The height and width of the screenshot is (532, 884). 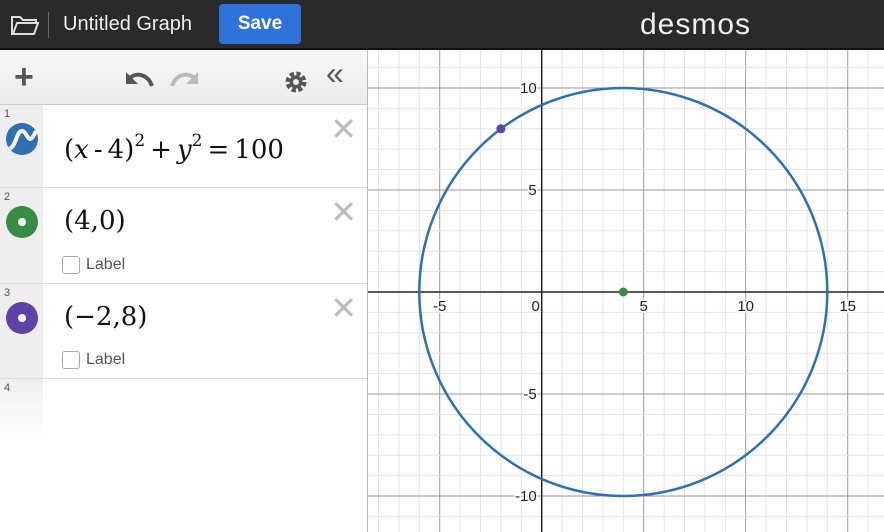 I want to click on expression-row-1: 1 (x-4)^2+y^2=100 ✕, so click(x=183, y=146).